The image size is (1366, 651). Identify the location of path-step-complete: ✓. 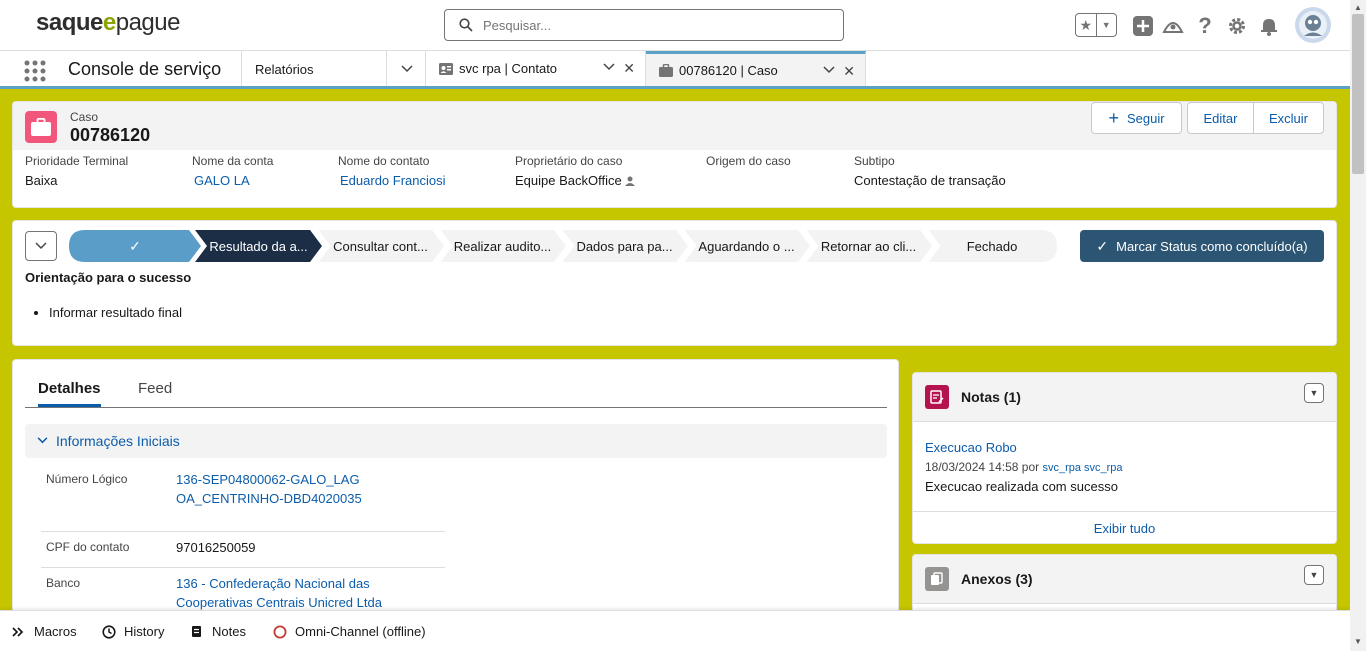
(135, 246).